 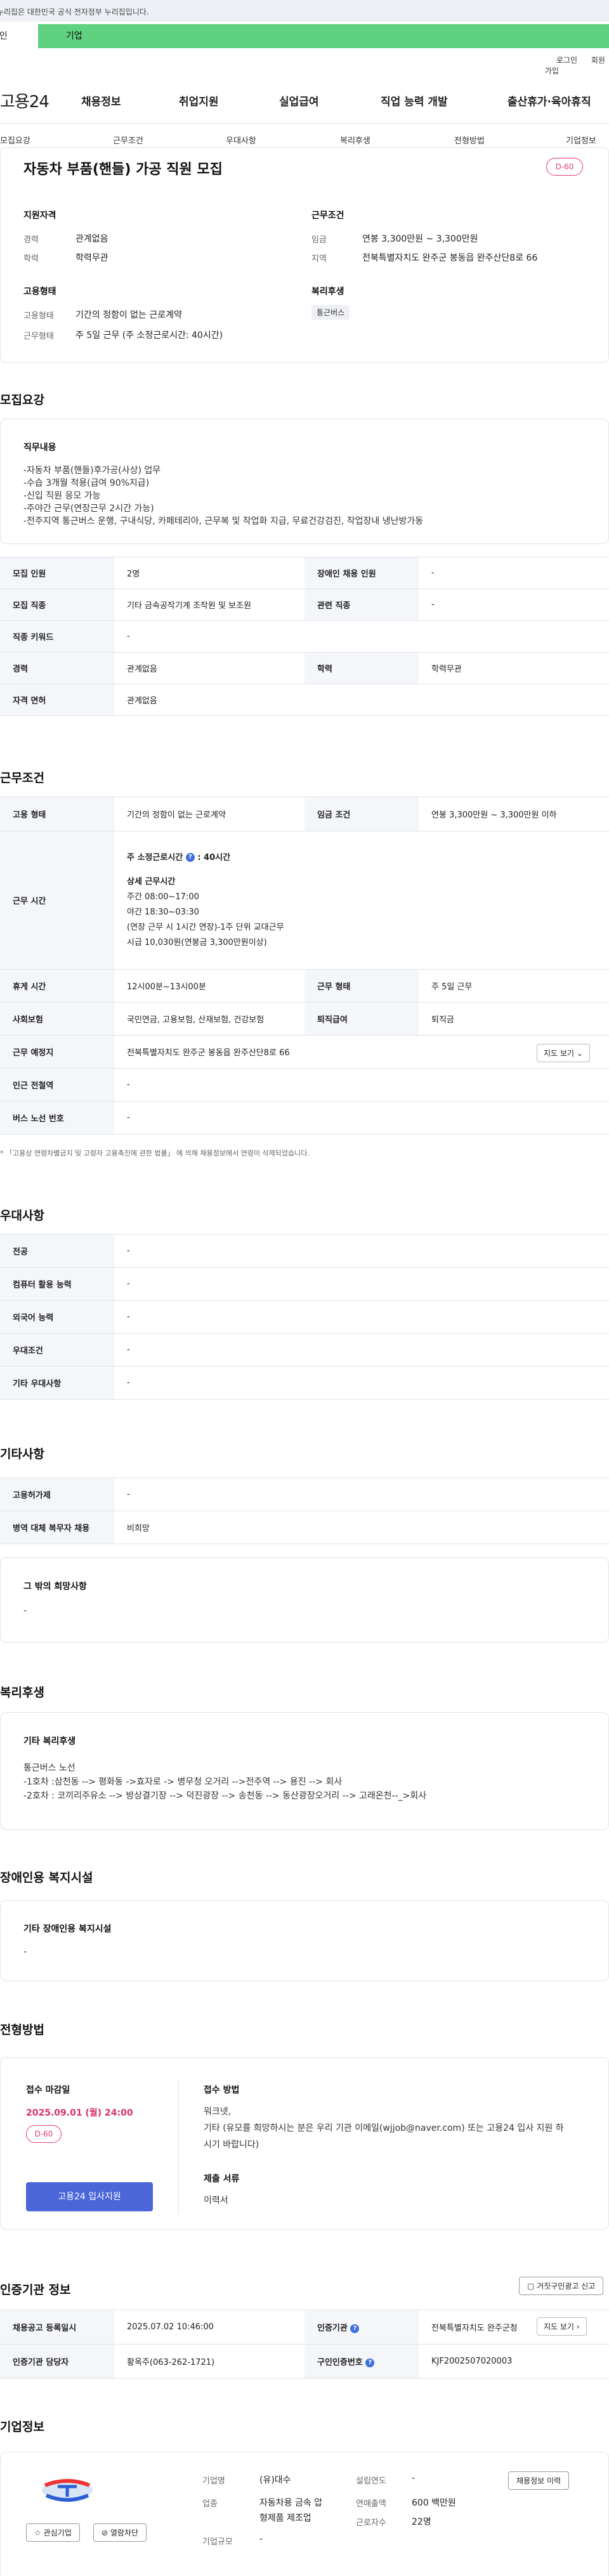 I want to click on subnav-pref: 우대사항, so click(x=241, y=140).